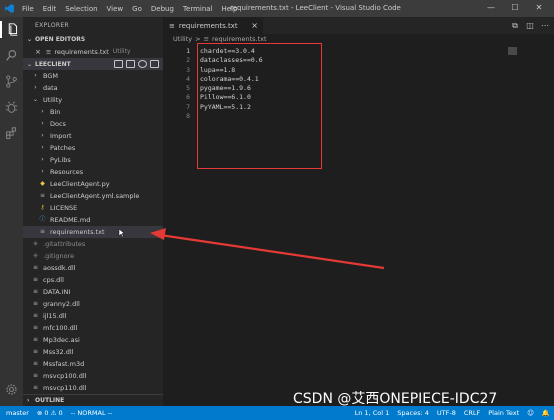 This screenshot has height=420, width=554. Describe the element at coordinates (50, 88) in the screenshot. I see `tree-item-label: data` at that location.